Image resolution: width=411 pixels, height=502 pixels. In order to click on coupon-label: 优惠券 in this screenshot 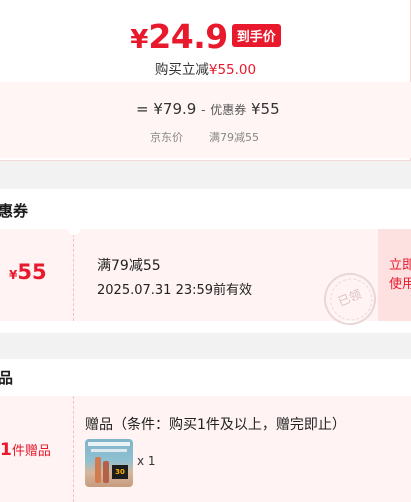, I will do `click(228, 110)`.